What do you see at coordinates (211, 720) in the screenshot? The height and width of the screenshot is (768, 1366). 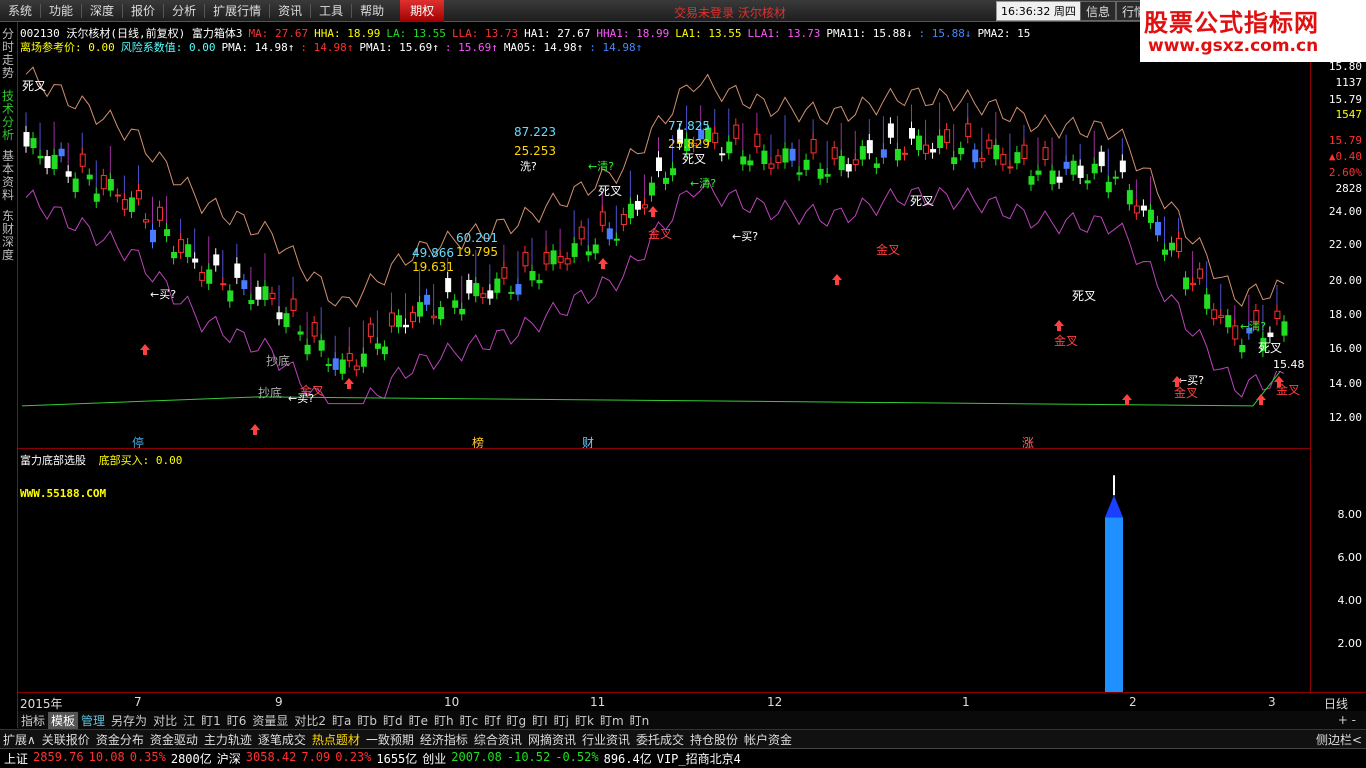 I see `indicator-tab: 盯1` at bounding box center [211, 720].